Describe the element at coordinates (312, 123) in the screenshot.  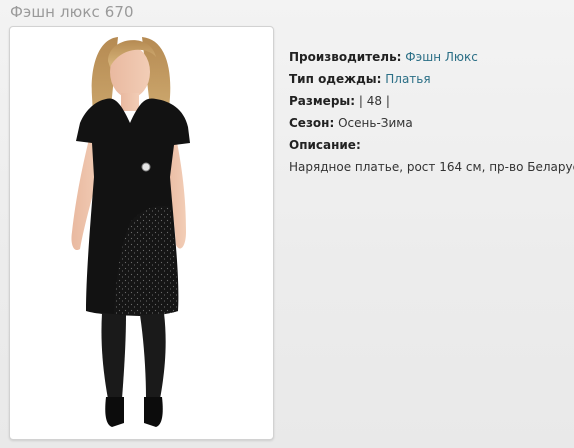
I see `season-label: Сезон:` at that location.